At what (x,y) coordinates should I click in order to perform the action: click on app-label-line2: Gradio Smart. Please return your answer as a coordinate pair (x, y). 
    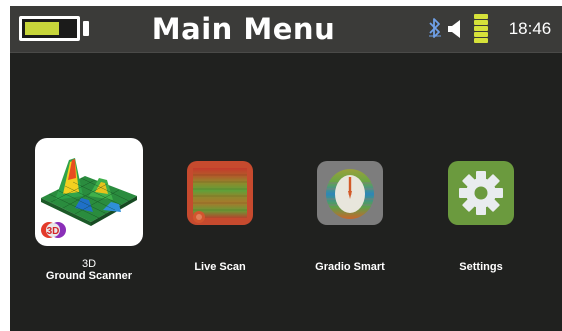
    Looking at the image, I should click on (350, 267).